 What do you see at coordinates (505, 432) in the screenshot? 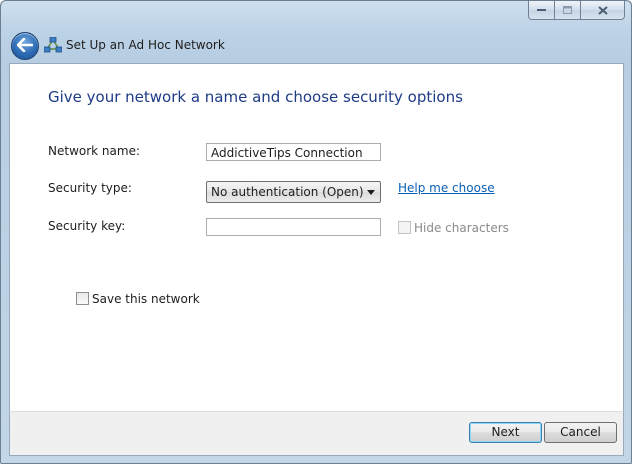
I see `next-button: Next` at bounding box center [505, 432].